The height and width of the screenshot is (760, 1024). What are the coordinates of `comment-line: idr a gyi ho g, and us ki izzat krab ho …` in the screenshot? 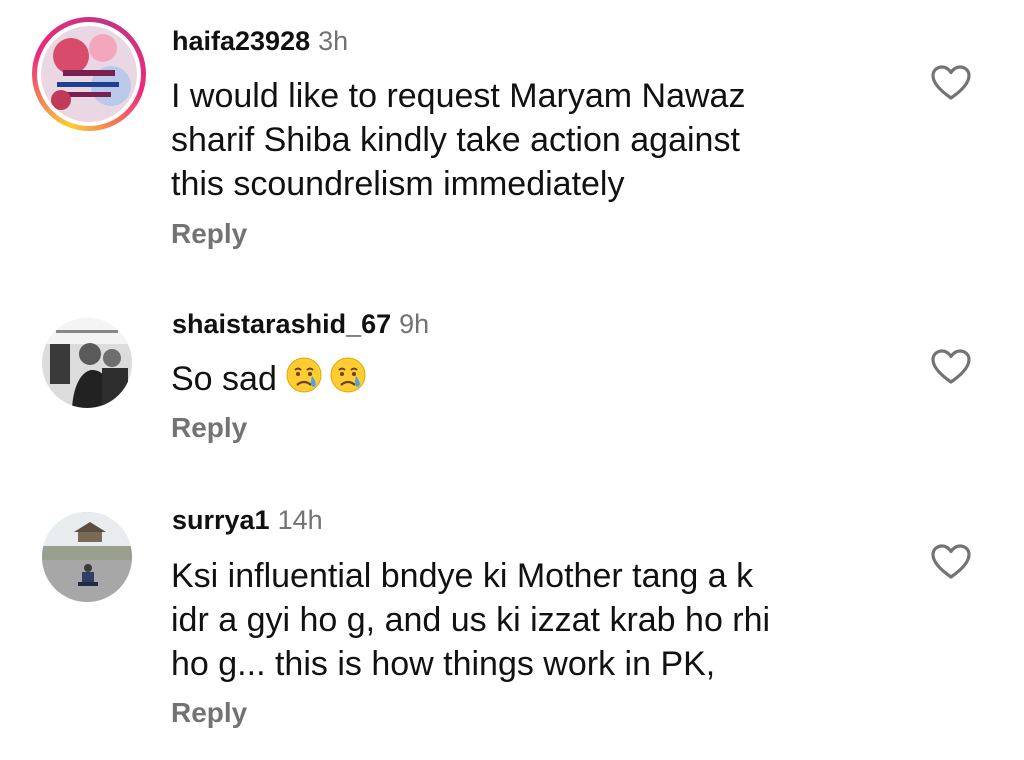 It's located at (471, 620).